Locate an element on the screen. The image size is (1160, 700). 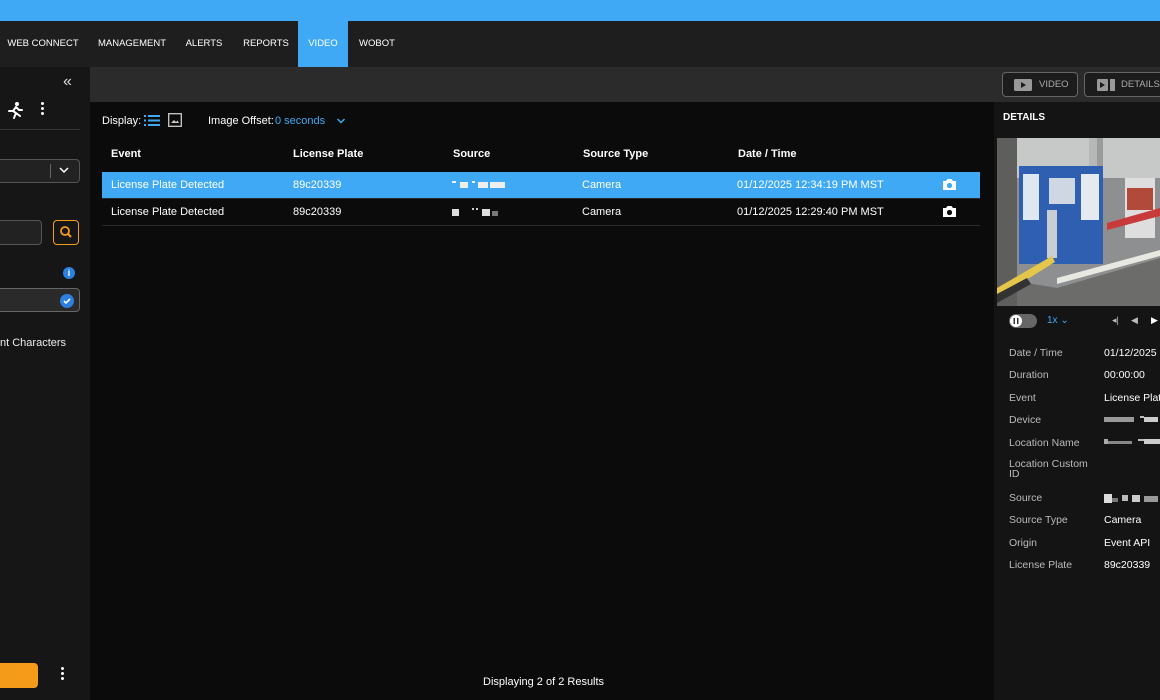
redacted-location-name is located at coordinates (1132, 441).